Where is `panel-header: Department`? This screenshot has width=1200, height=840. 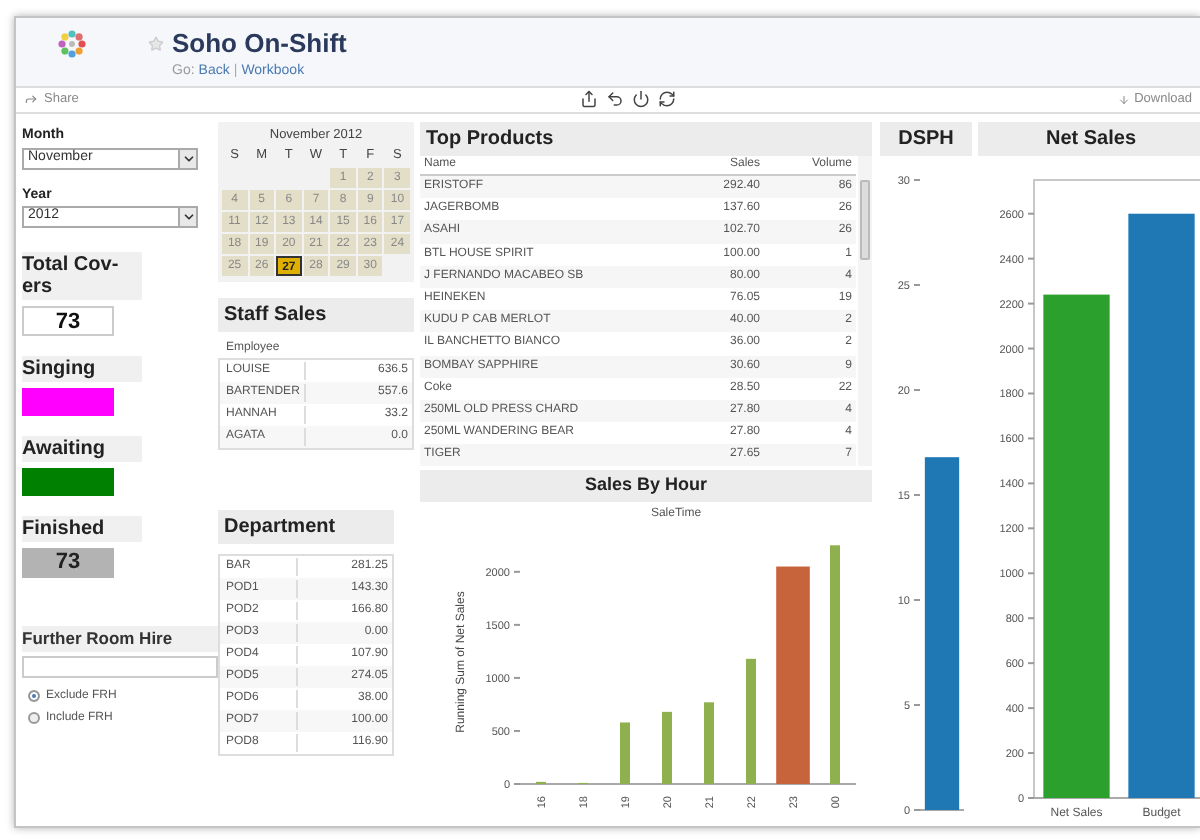 panel-header: Department is located at coordinates (306, 526).